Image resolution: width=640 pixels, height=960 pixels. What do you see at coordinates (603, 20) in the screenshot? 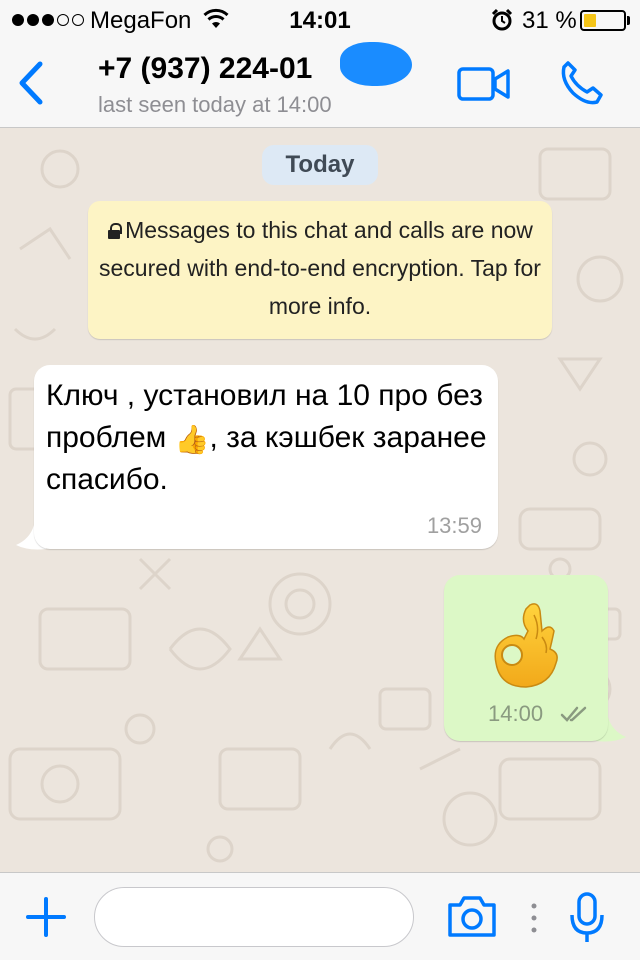
I see `battery-icon` at bounding box center [603, 20].